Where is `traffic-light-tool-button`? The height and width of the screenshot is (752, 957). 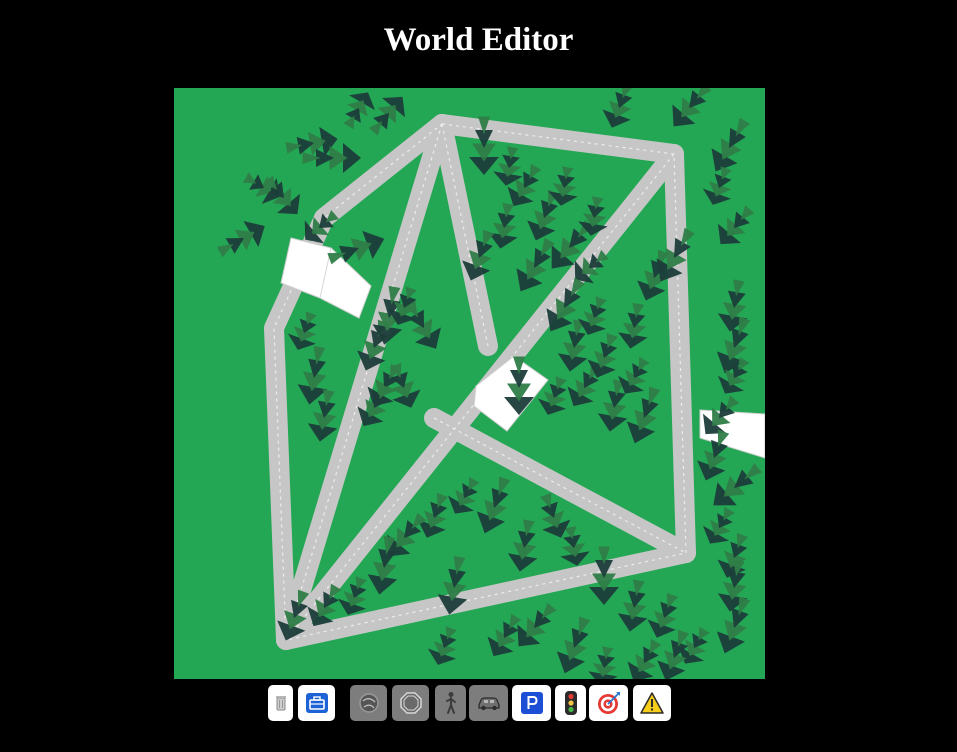 traffic-light-tool-button is located at coordinates (570, 703).